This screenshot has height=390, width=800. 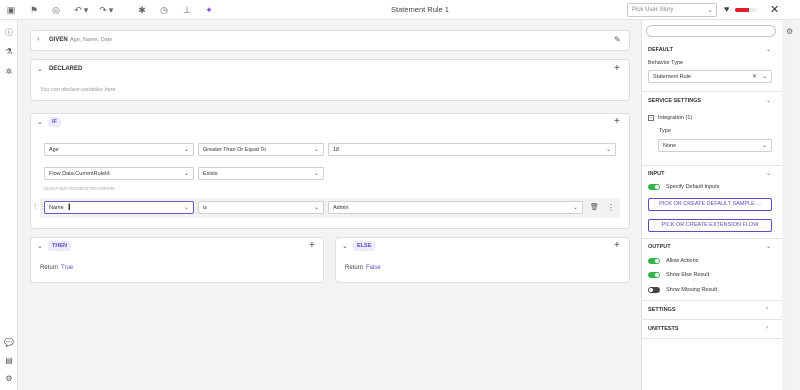 What do you see at coordinates (659, 247) in the screenshot?
I see `output-header: OUTPUT` at bounding box center [659, 247].